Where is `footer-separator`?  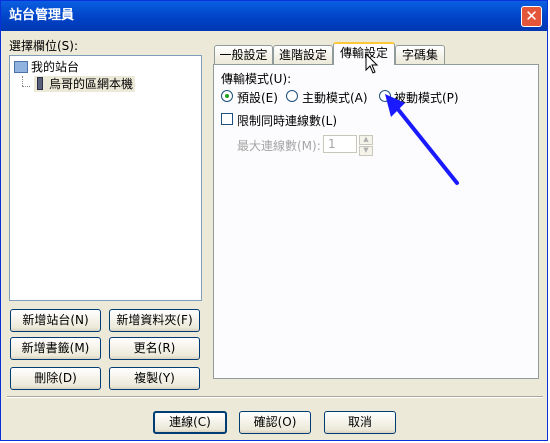
footer-separator is located at coordinates (275, 397).